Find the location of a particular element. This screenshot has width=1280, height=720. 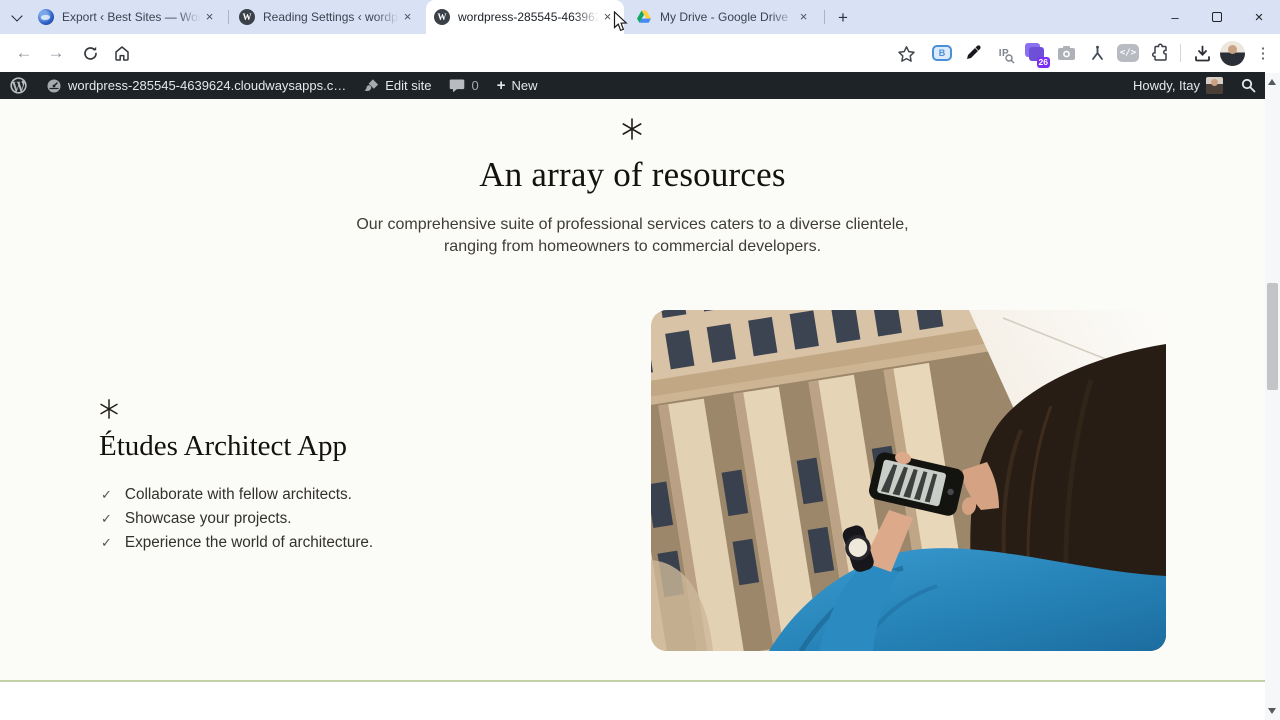

new-tab-button: + is located at coordinates (843, 18).